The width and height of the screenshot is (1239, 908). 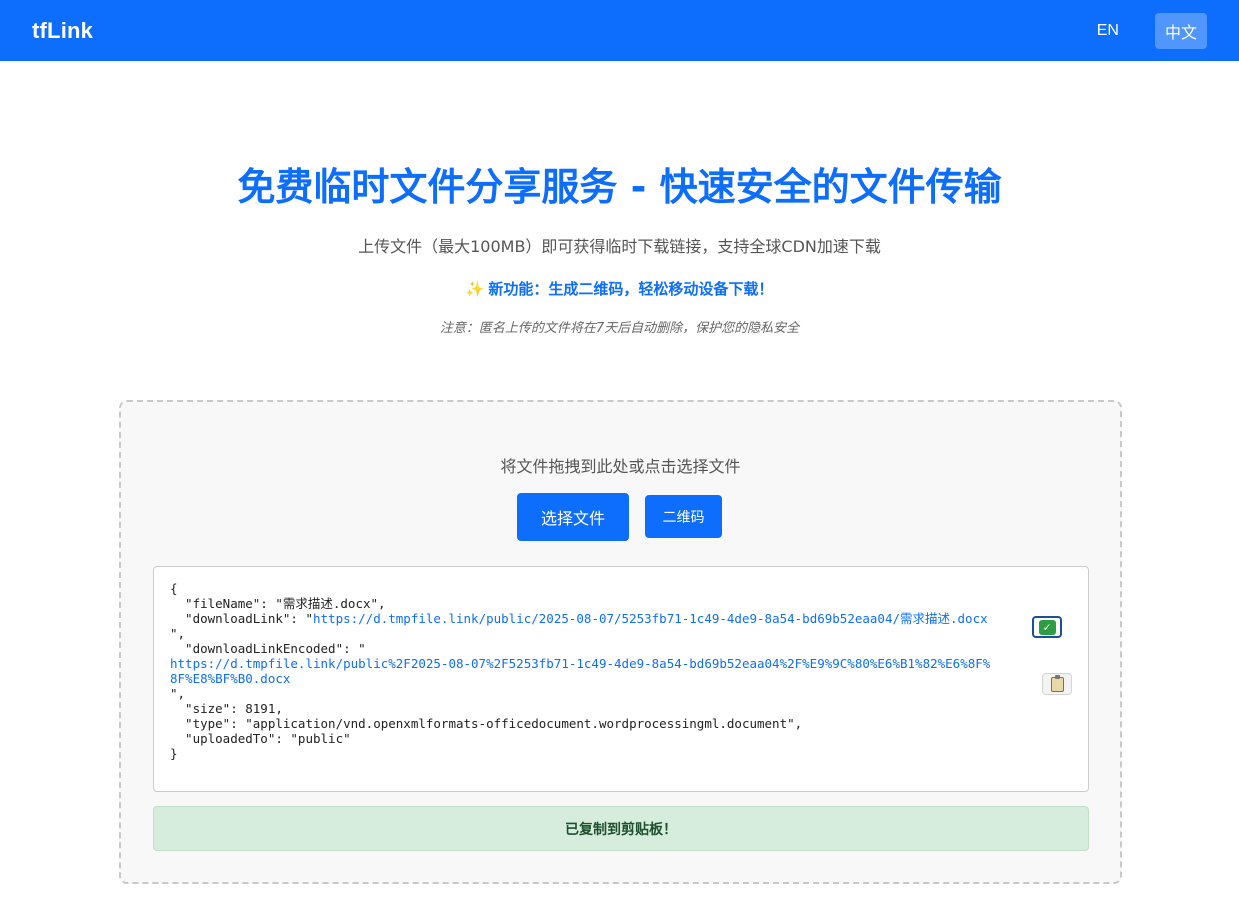 I want to click on clipboard-icon, so click(x=1057, y=683).